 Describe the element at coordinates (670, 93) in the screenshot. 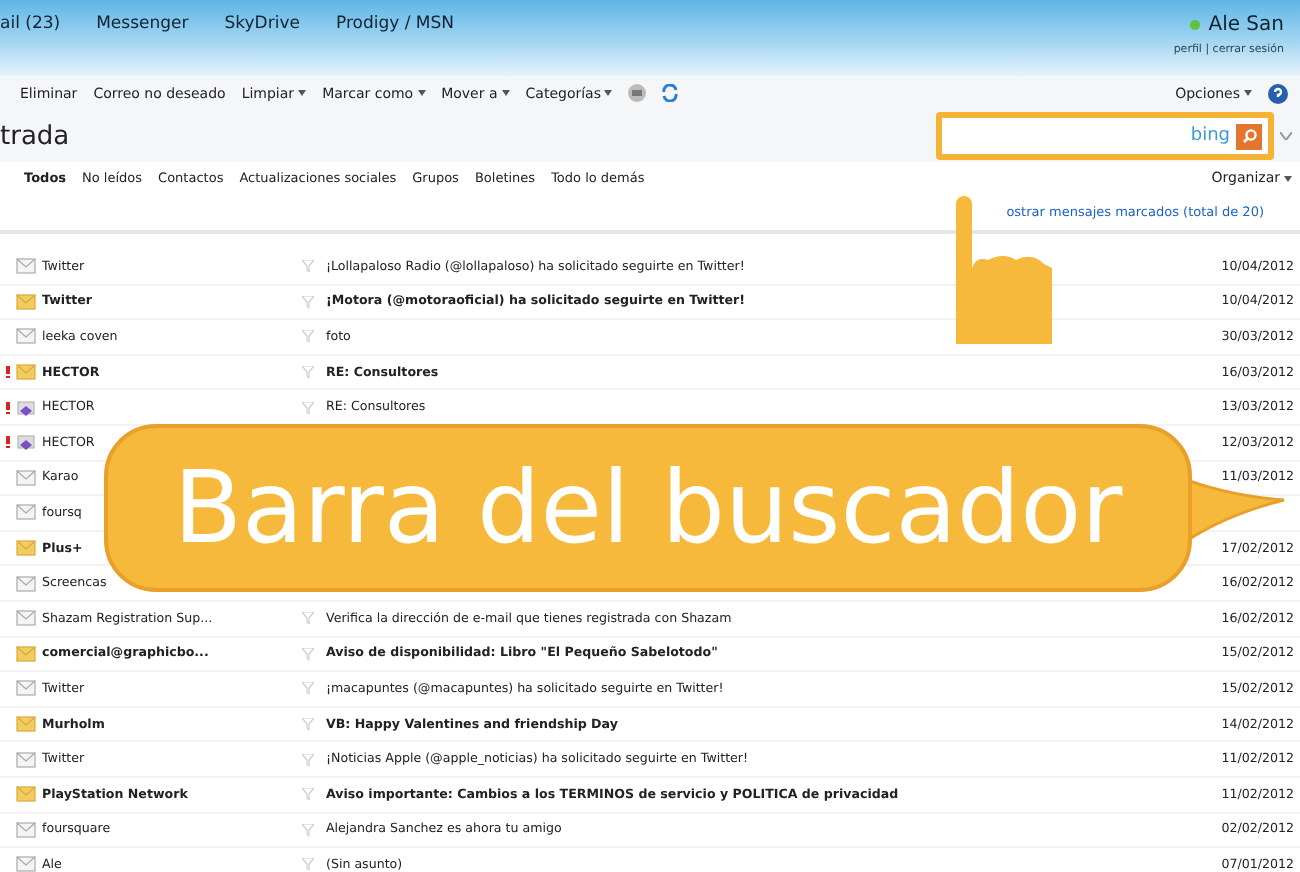

I see `refresh-icon` at that location.